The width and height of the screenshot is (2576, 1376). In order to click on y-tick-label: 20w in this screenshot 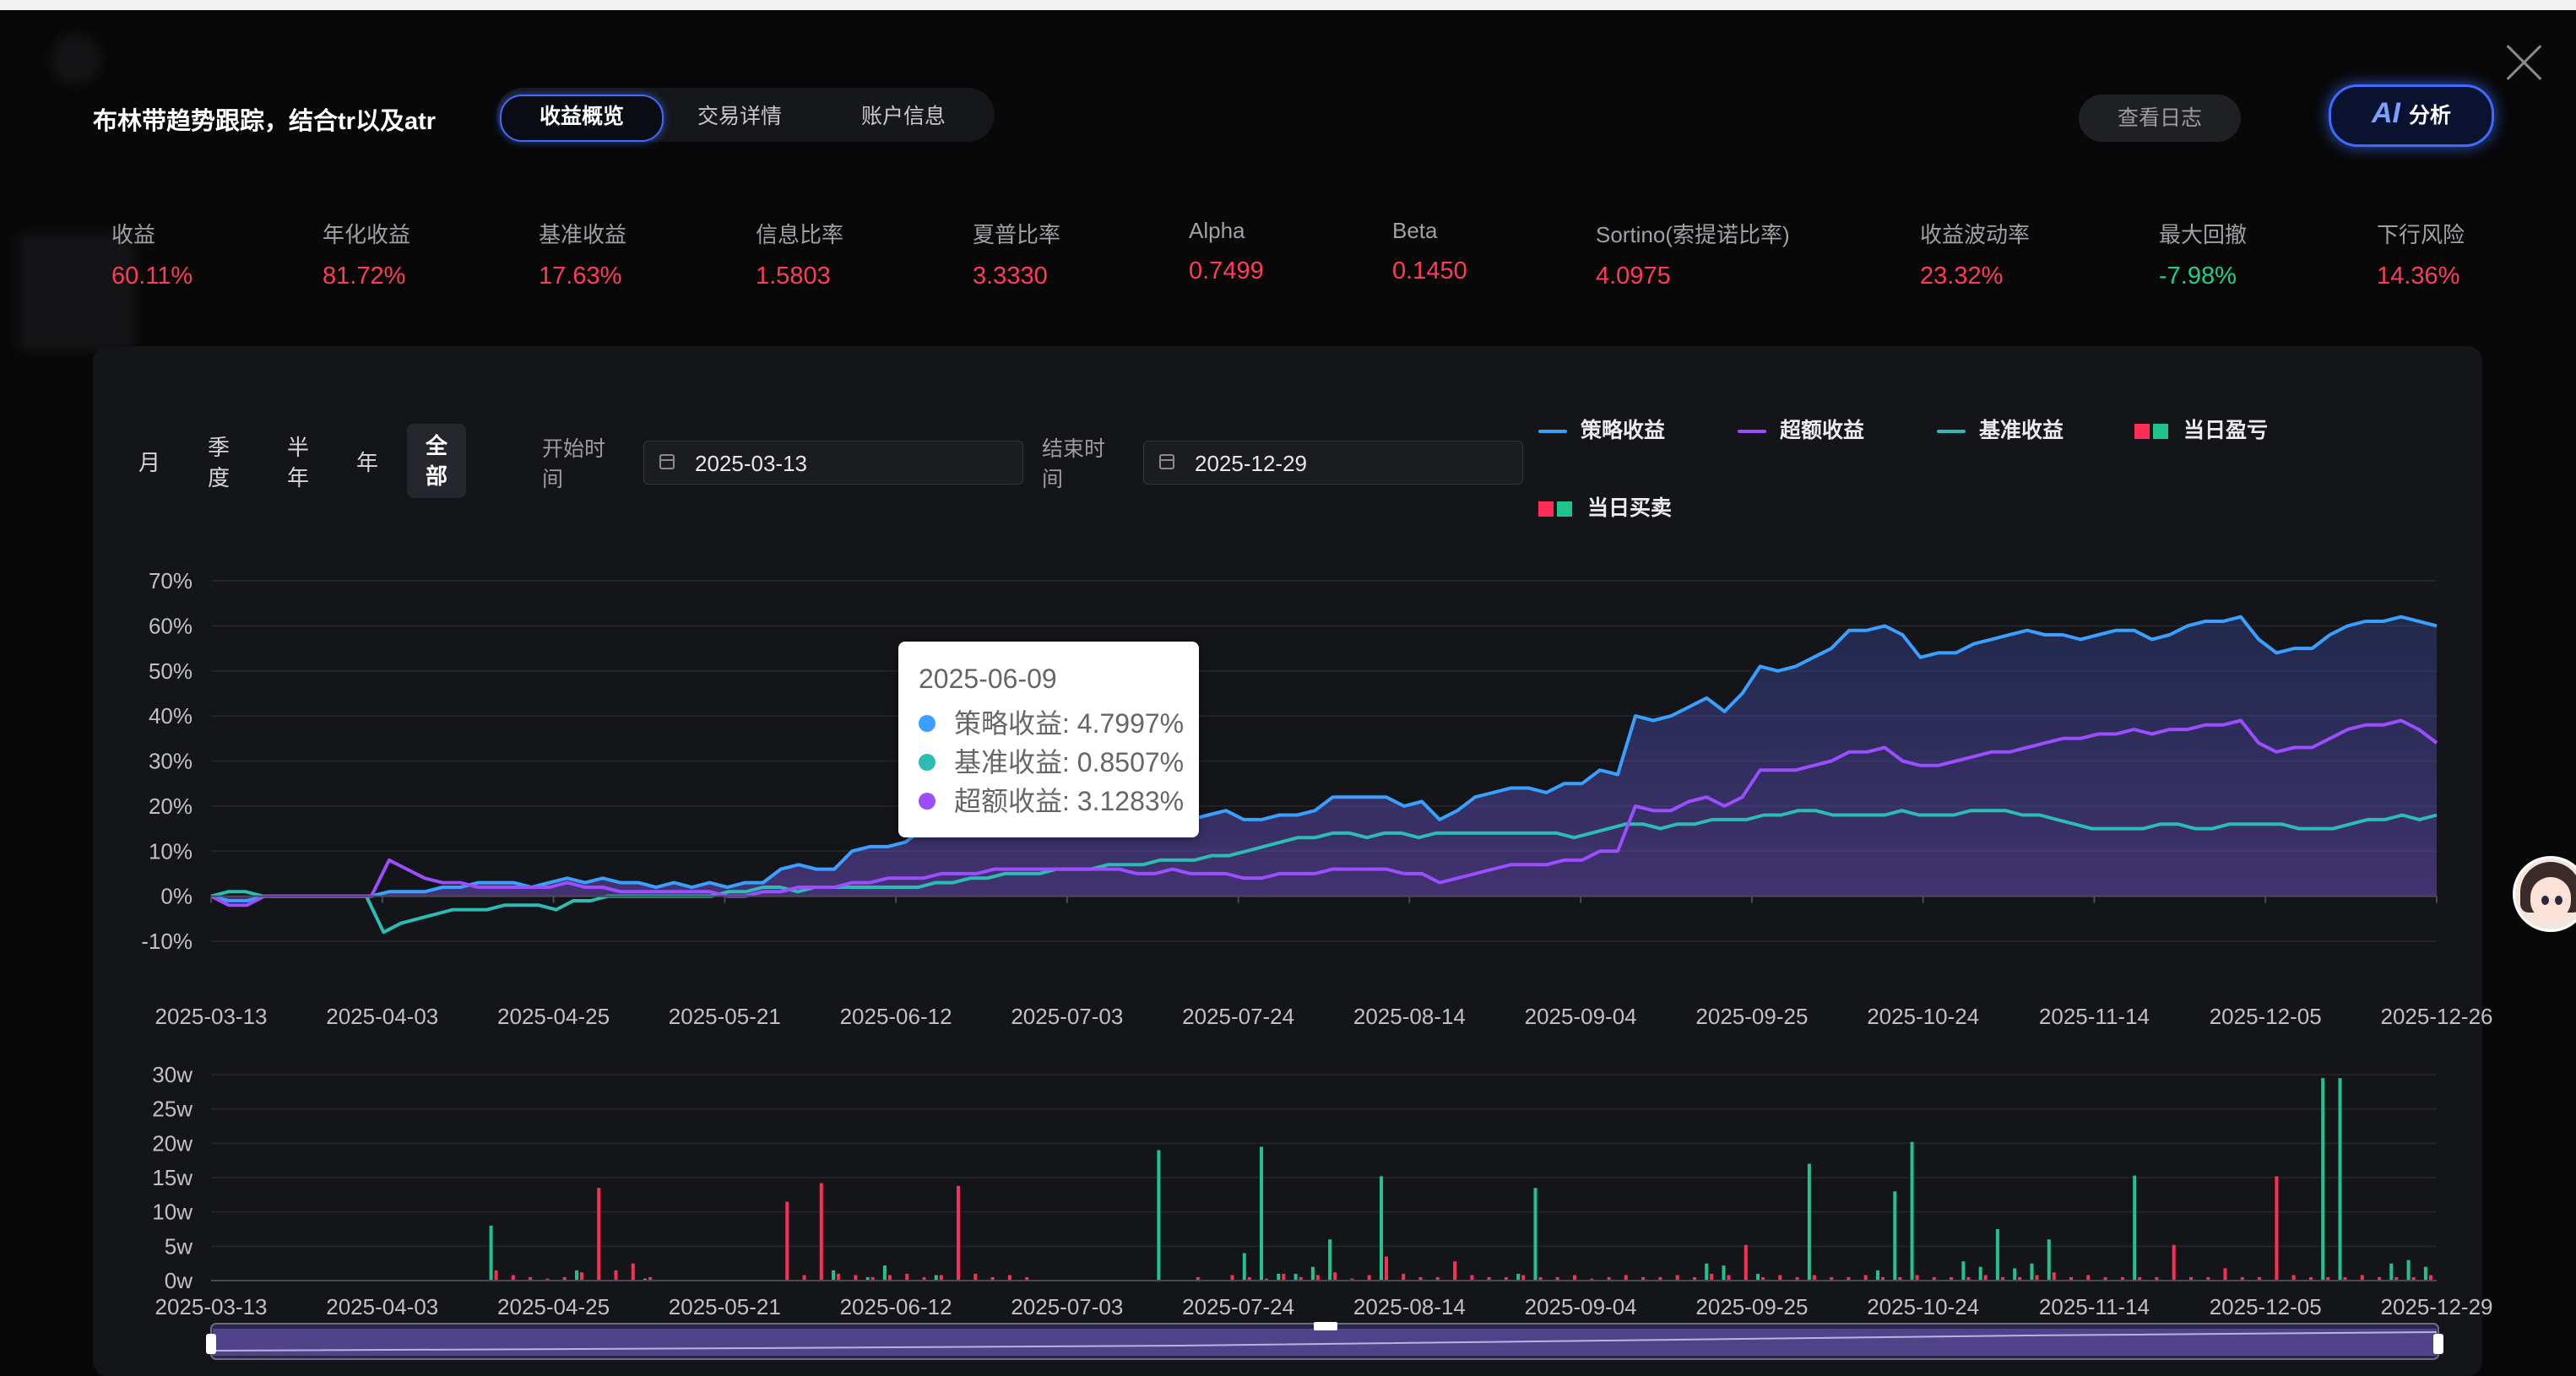, I will do `click(173, 1143)`.